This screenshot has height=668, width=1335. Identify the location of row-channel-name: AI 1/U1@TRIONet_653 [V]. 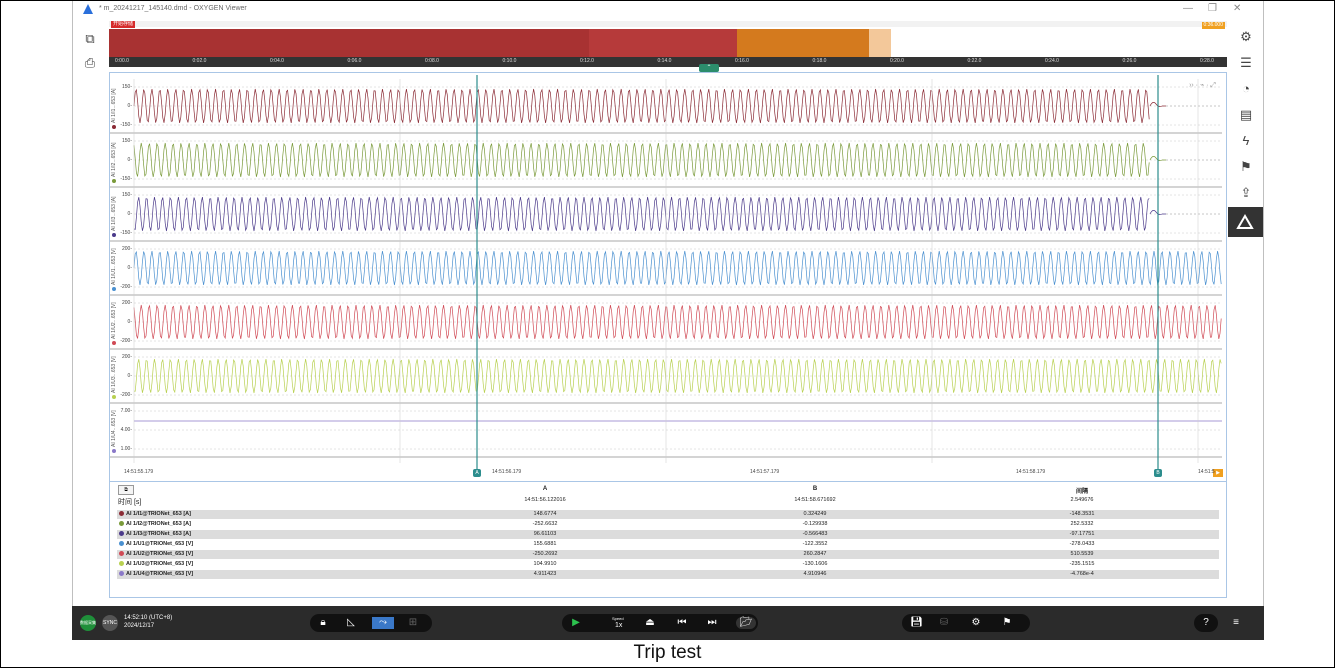
(156, 544).